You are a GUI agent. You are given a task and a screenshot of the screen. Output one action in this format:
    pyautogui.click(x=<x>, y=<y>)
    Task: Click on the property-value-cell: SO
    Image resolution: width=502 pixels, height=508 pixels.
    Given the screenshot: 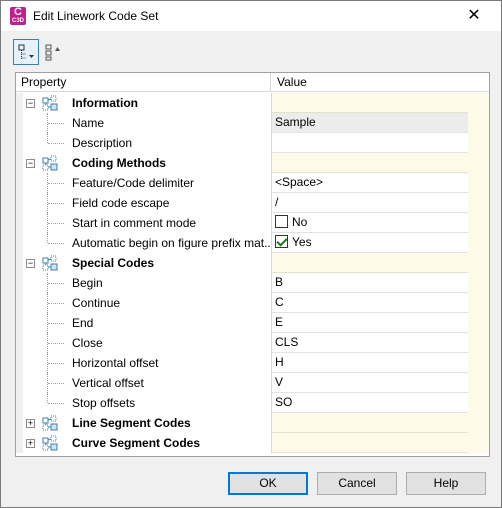 What is the action you would take?
    pyautogui.click(x=369, y=403)
    